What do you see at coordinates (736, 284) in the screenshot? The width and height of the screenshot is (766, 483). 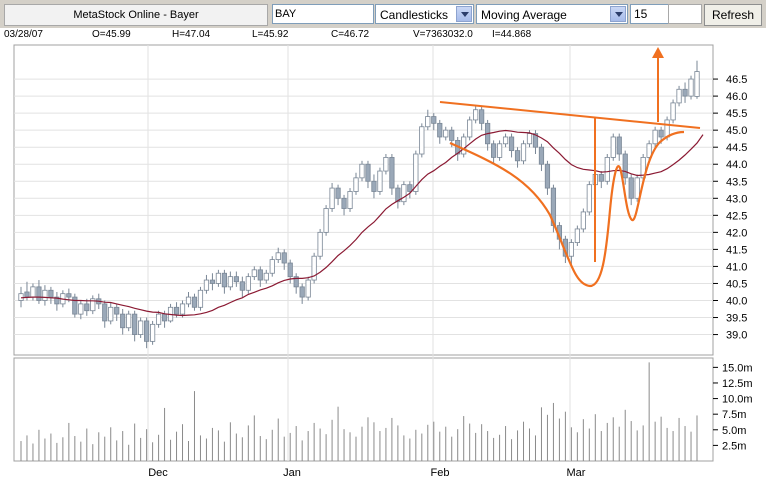 I see `price-tick-label: 40.5` at bounding box center [736, 284].